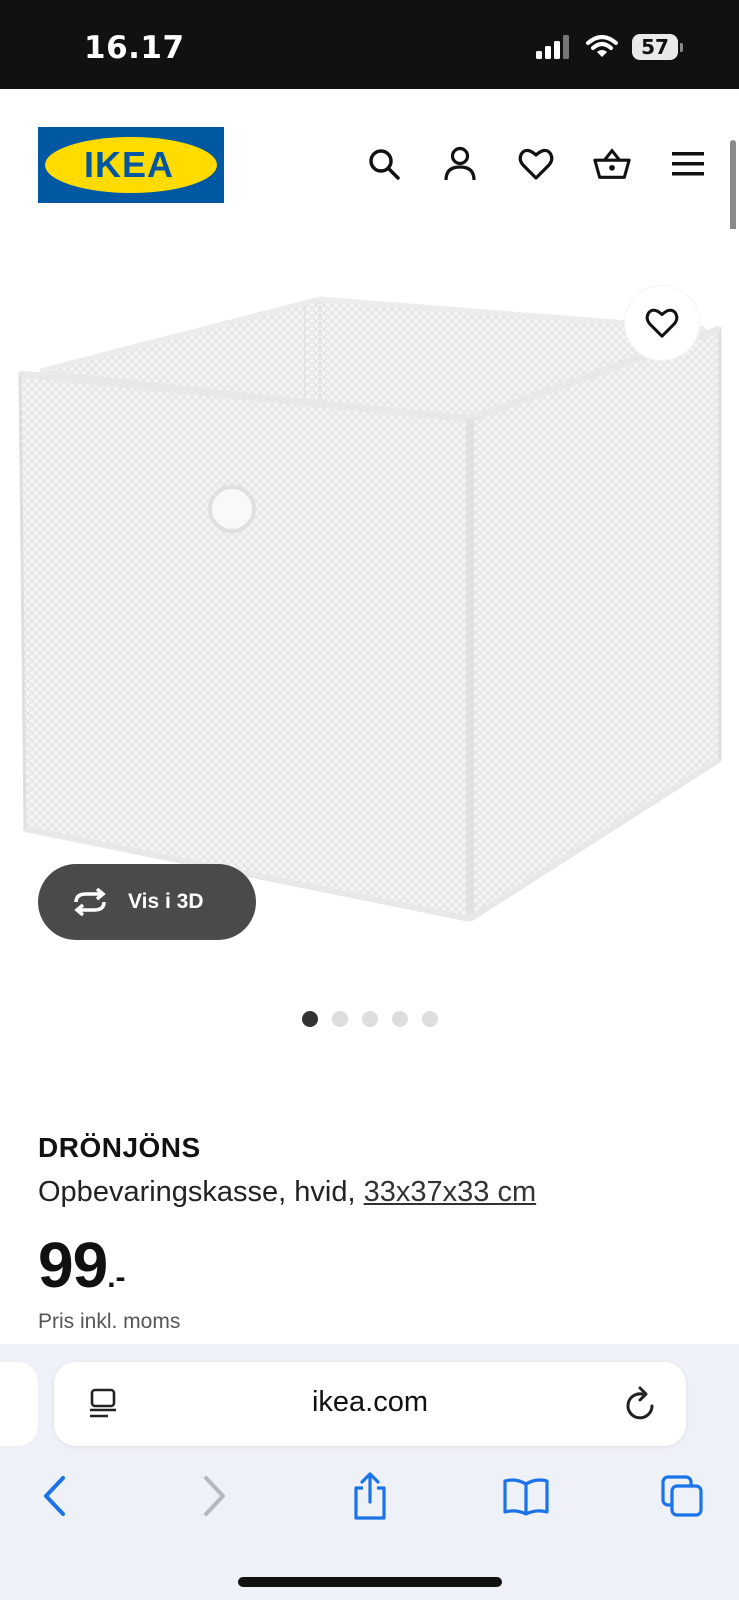  Describe the element at coordinates (119, 1147) in the screenshot. I see `product-name: DRÖNJÖNS` at that location.